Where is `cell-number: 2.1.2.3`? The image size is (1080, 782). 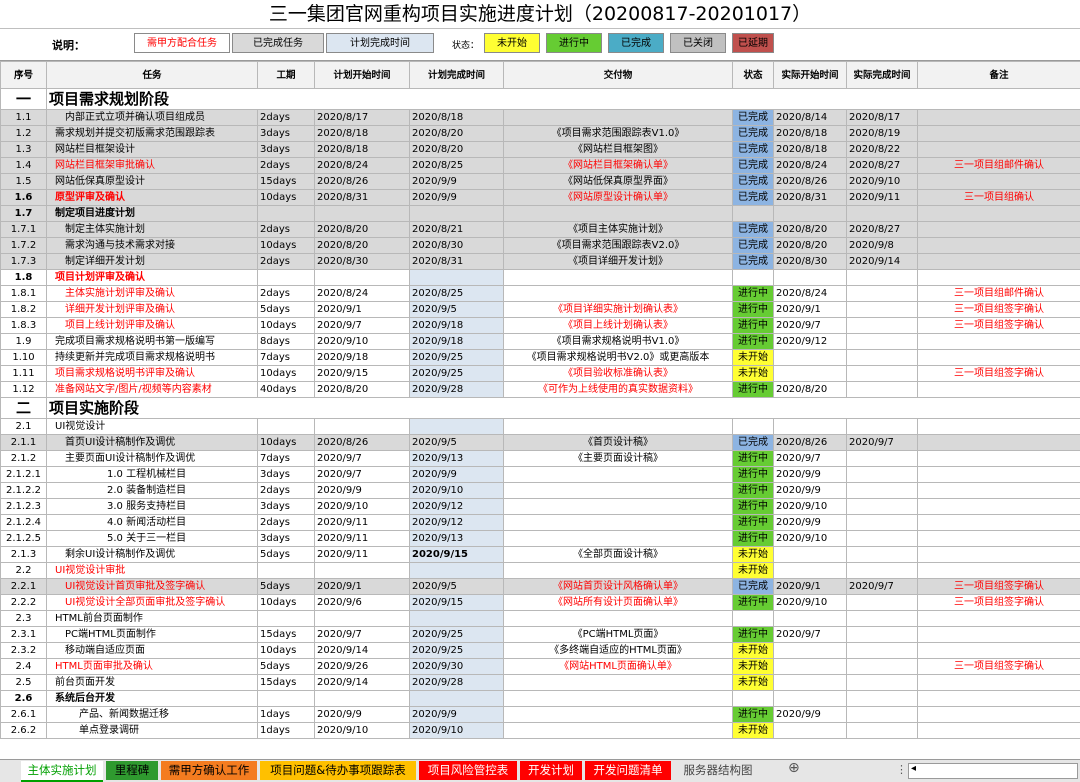
cell-number: 2.1.2.3 is located at coordinates (24, 507).